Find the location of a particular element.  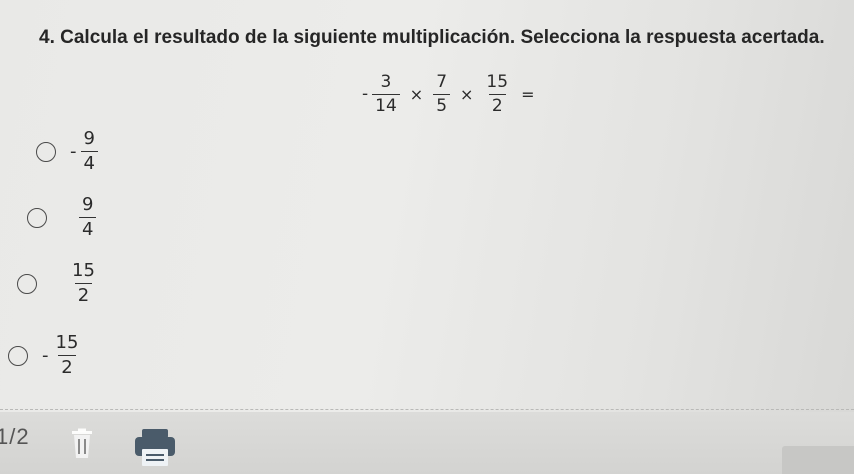

expression-fraction-2: 7 5 is located at coordinates (442, 93).